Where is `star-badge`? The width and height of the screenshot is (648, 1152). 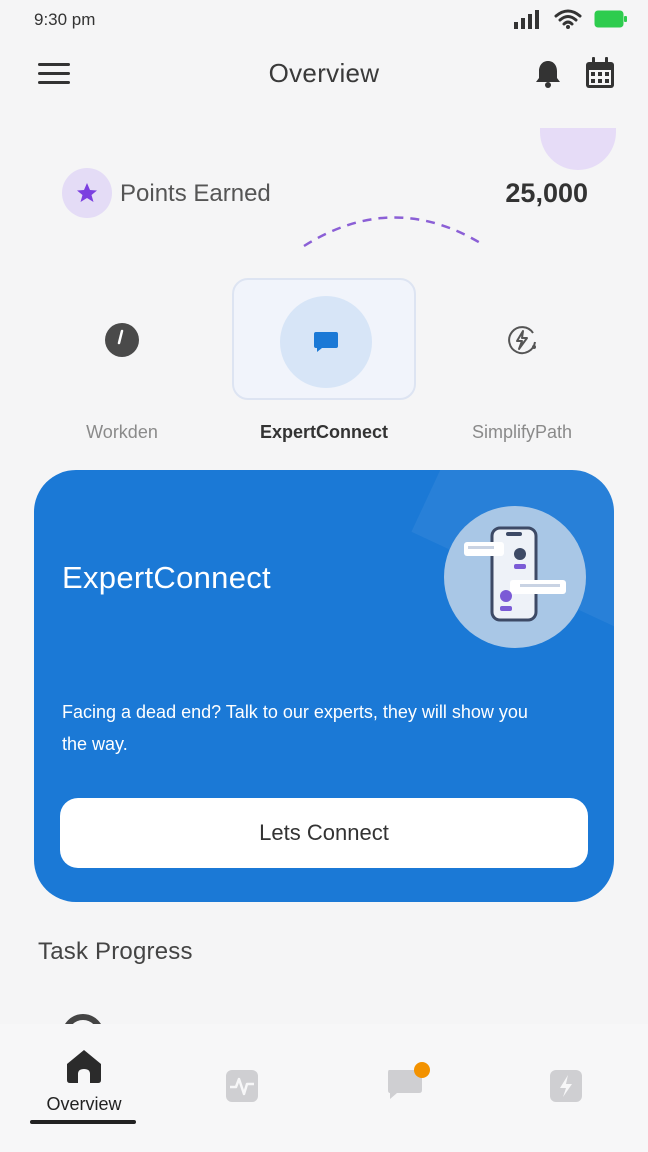
star-badge is located at coordinates (87, 193).